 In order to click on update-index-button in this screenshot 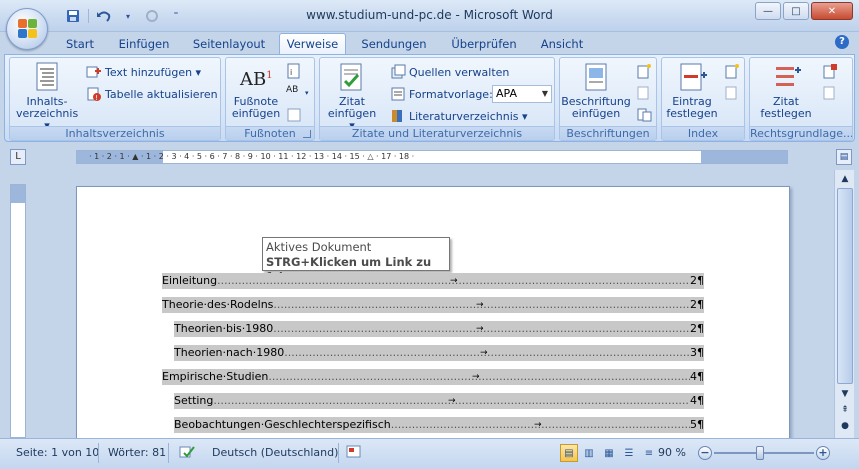, I will do `click(732, 93)`.